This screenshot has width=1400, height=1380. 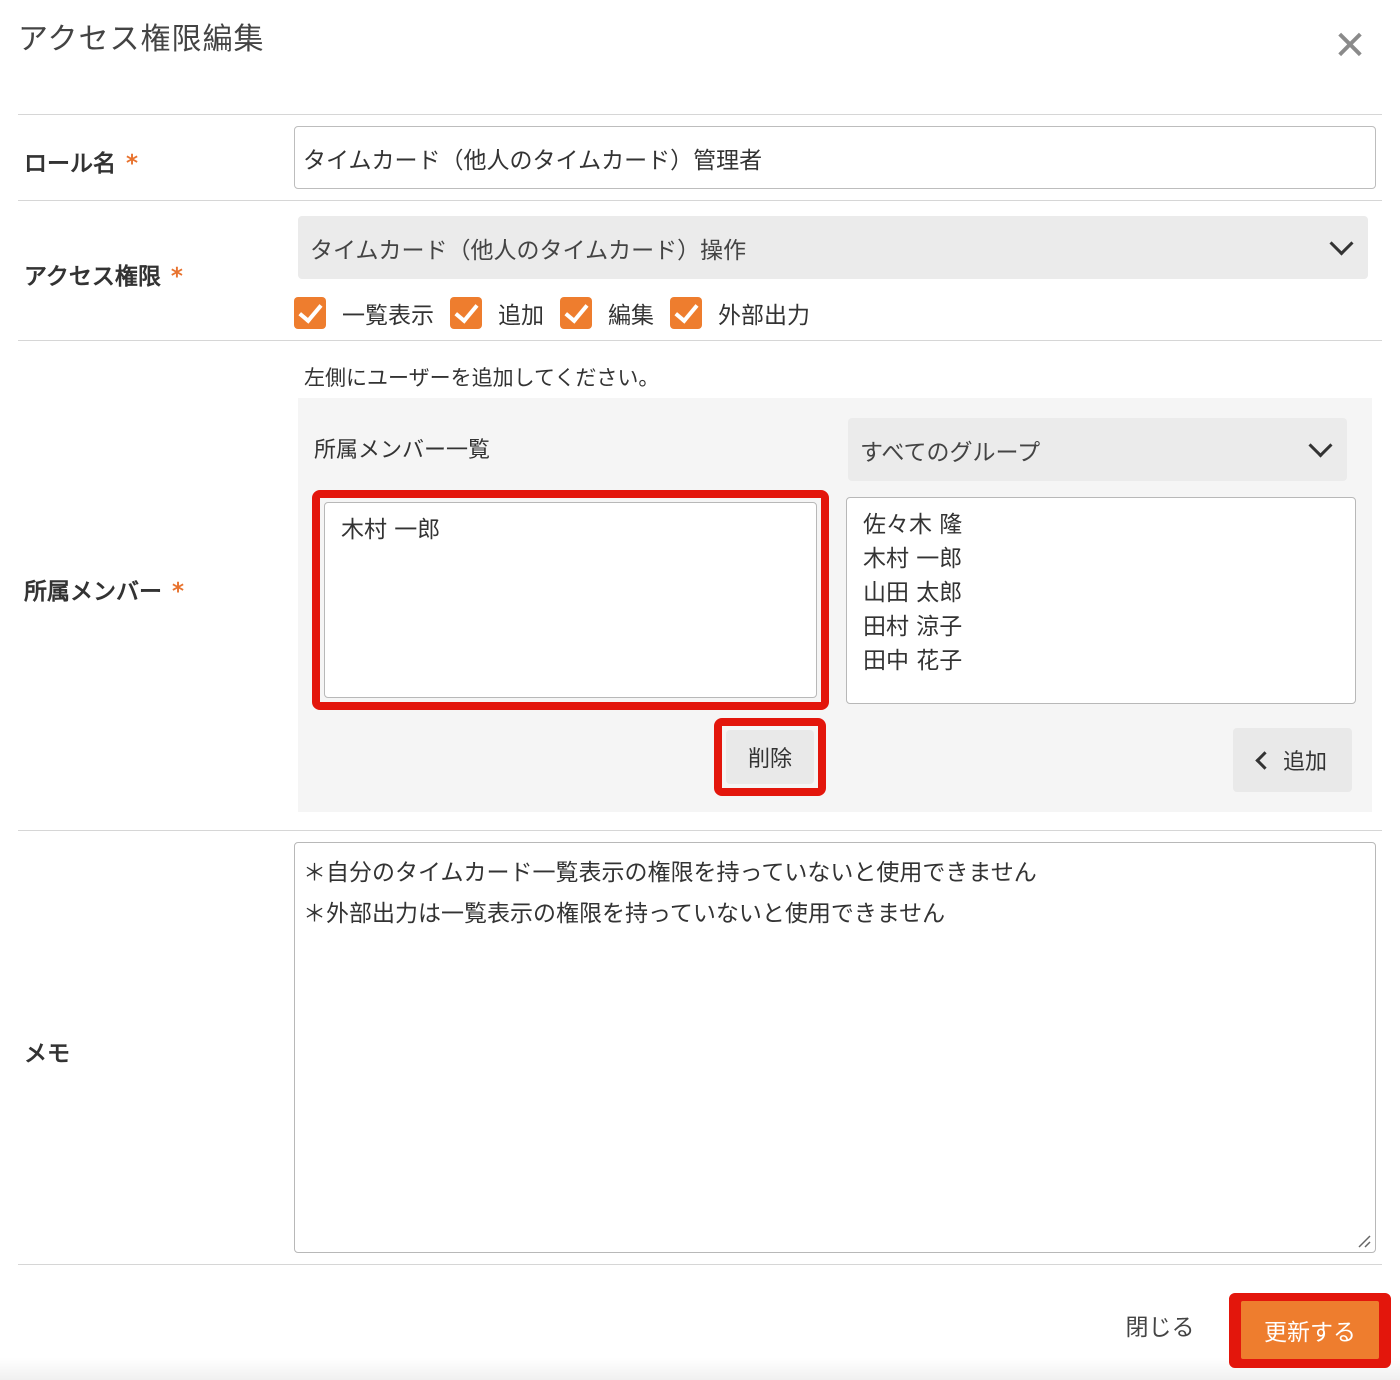 I want to click on checkbox-label: 外部出力, so click(x=764, y=316).